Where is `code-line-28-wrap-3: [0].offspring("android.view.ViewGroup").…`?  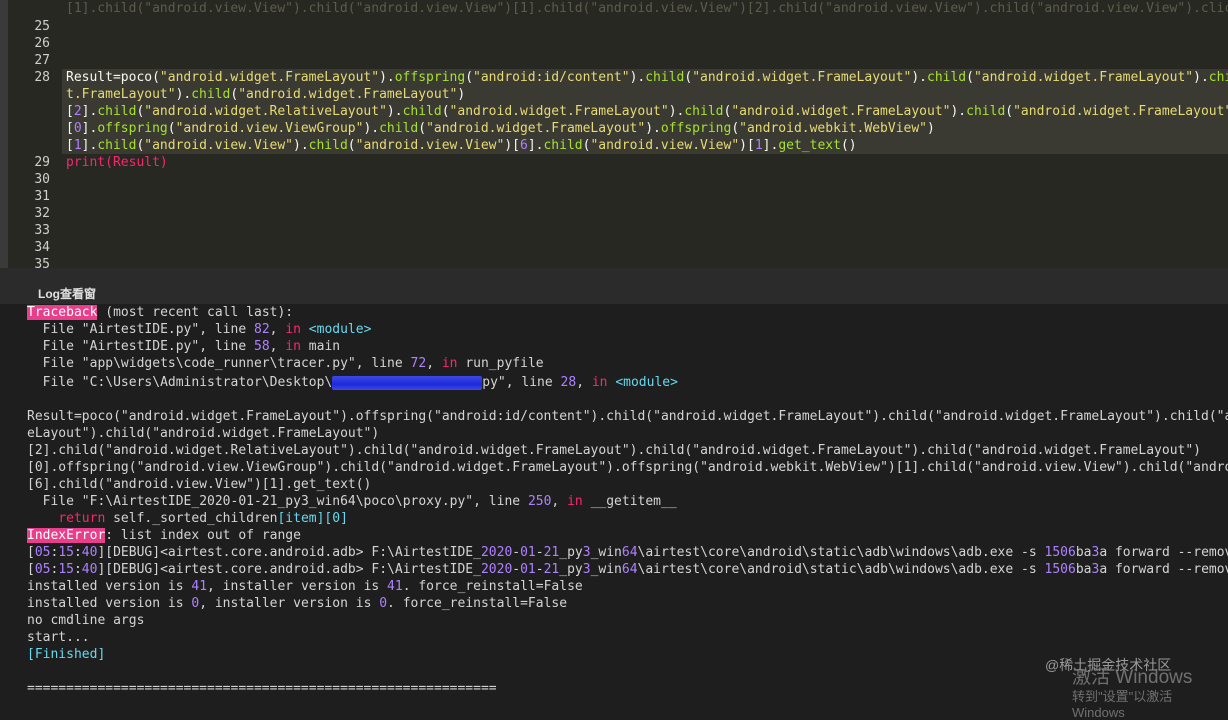 code-line-28-wrap-3: [0].offspring("android.view.ViewGroup").… is located at coordinates (500, 128).